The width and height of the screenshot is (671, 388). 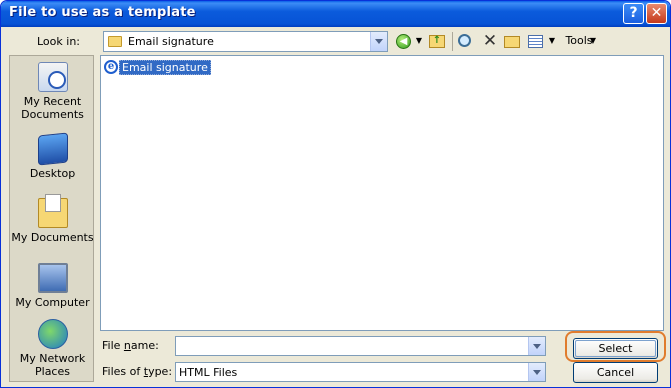 I want to click on up-one-level-button: ↑, so click(x=438, y=41).